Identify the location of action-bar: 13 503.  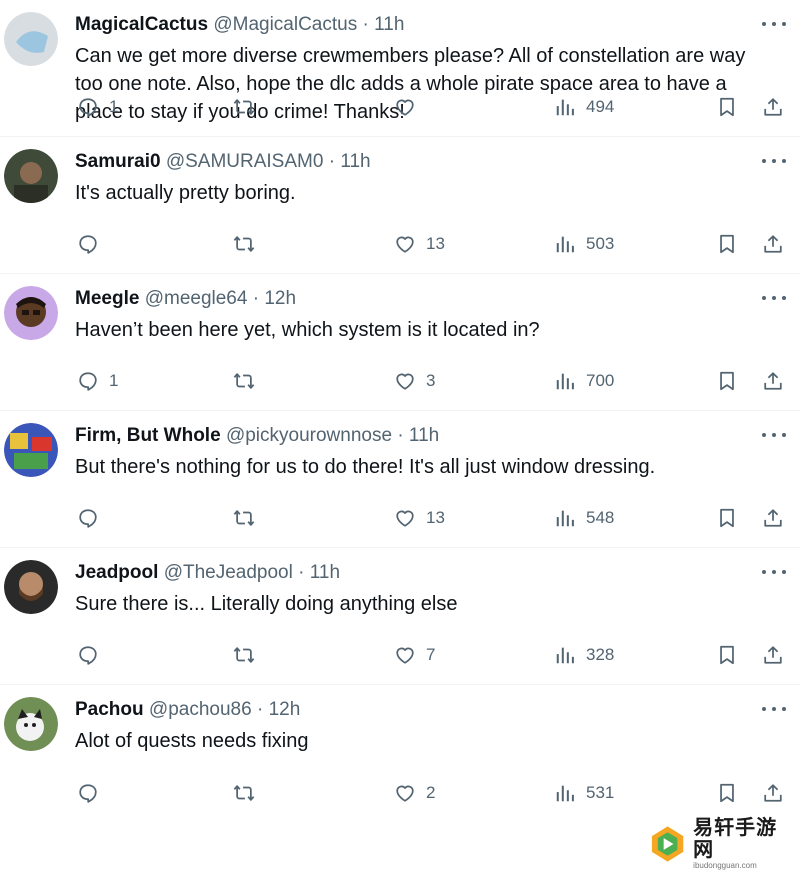
(400, 244).